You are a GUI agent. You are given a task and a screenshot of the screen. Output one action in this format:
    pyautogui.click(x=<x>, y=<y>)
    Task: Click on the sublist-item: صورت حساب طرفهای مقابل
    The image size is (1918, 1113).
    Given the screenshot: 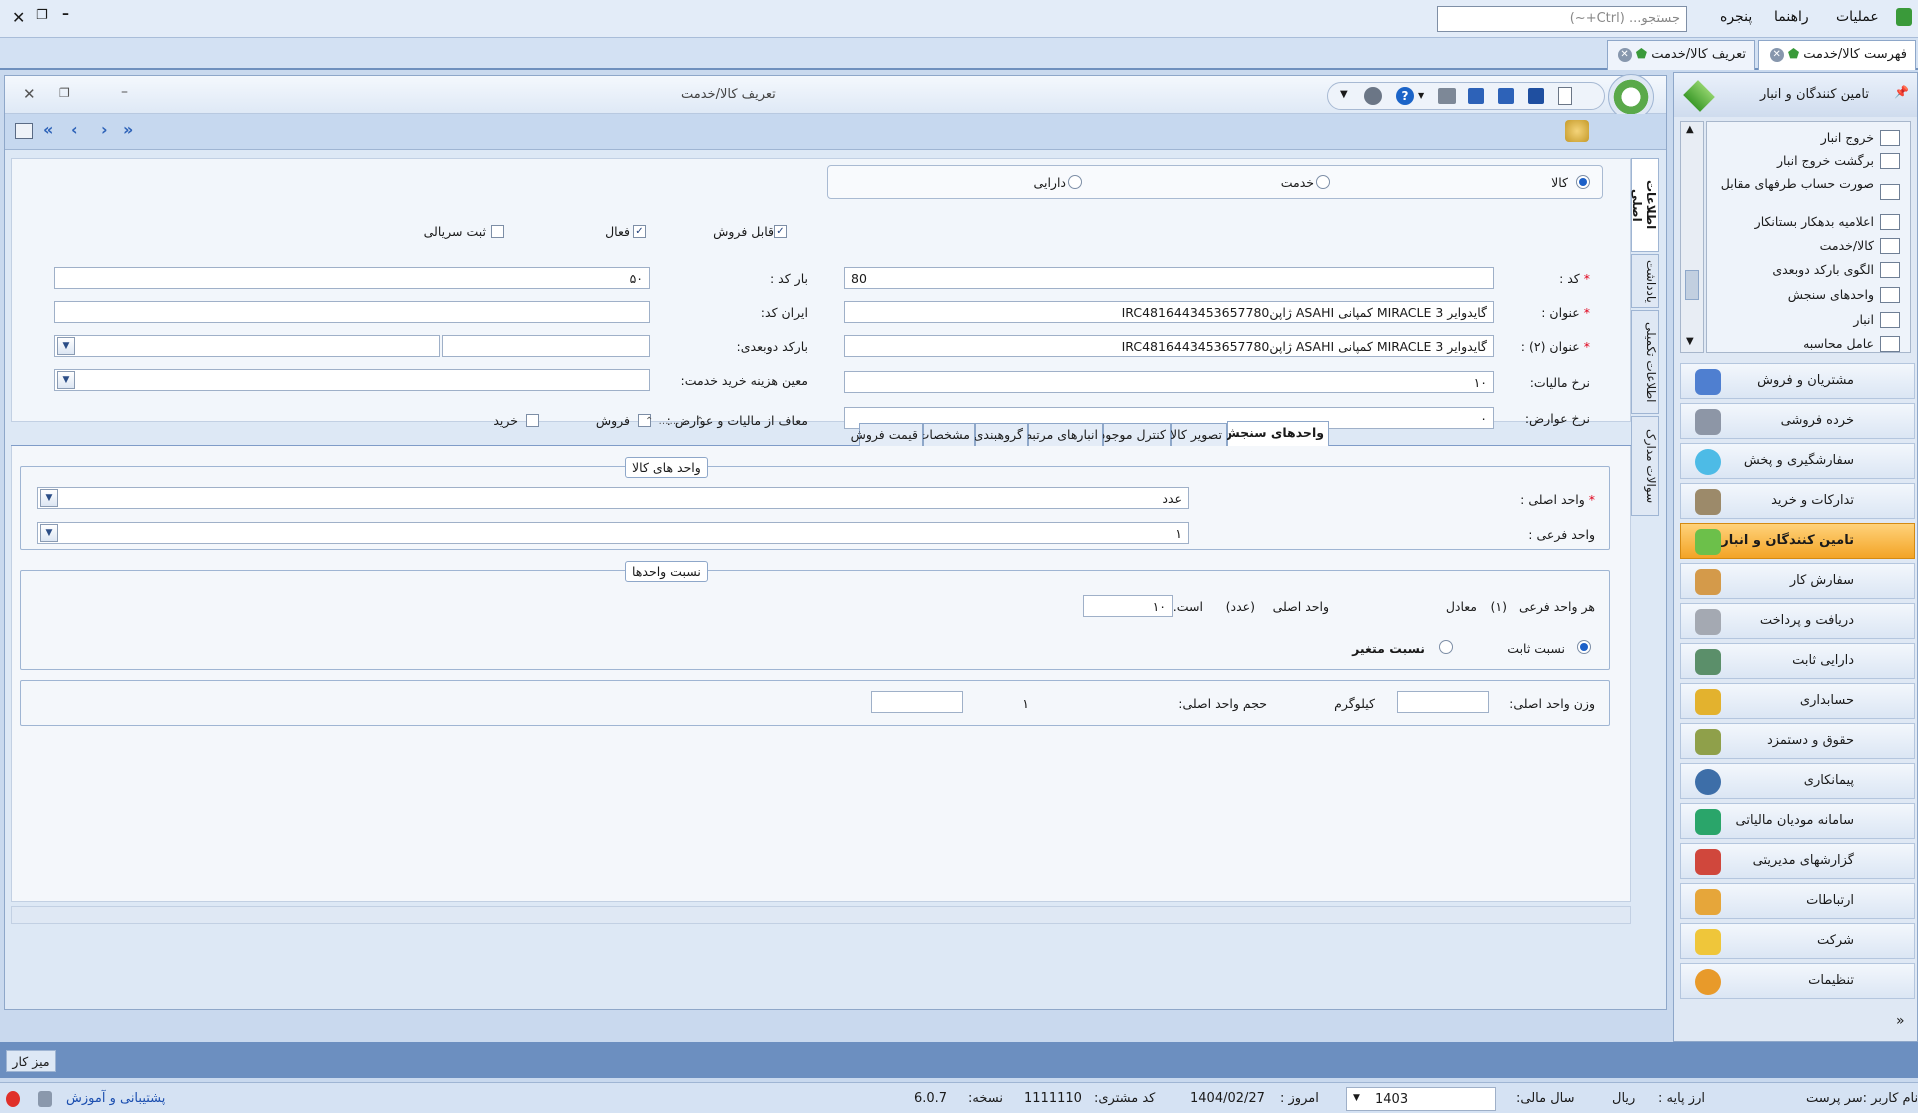 What is the action you would take?
    pyautogui.click(x=1808, y=188)
    